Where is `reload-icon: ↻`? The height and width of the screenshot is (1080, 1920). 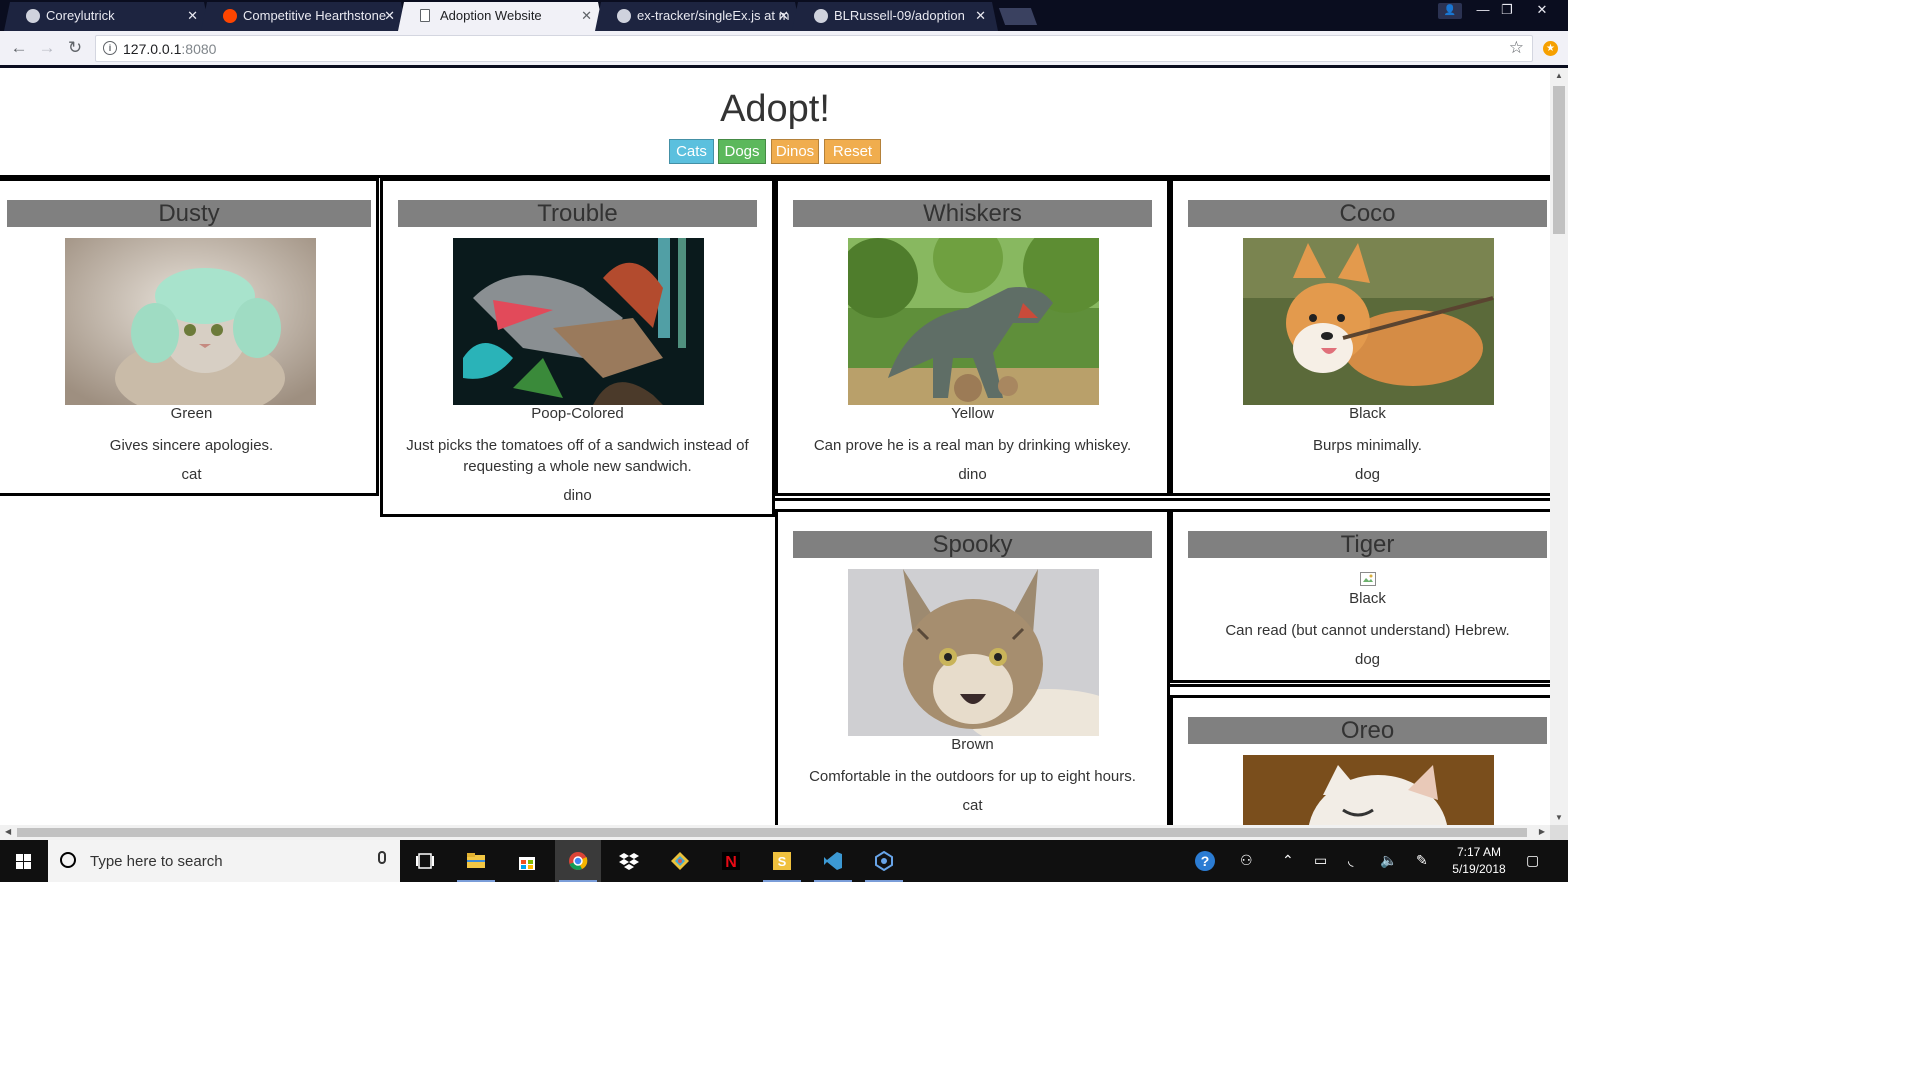
reload-icon: ↻ is located at coordinates (75, 48).